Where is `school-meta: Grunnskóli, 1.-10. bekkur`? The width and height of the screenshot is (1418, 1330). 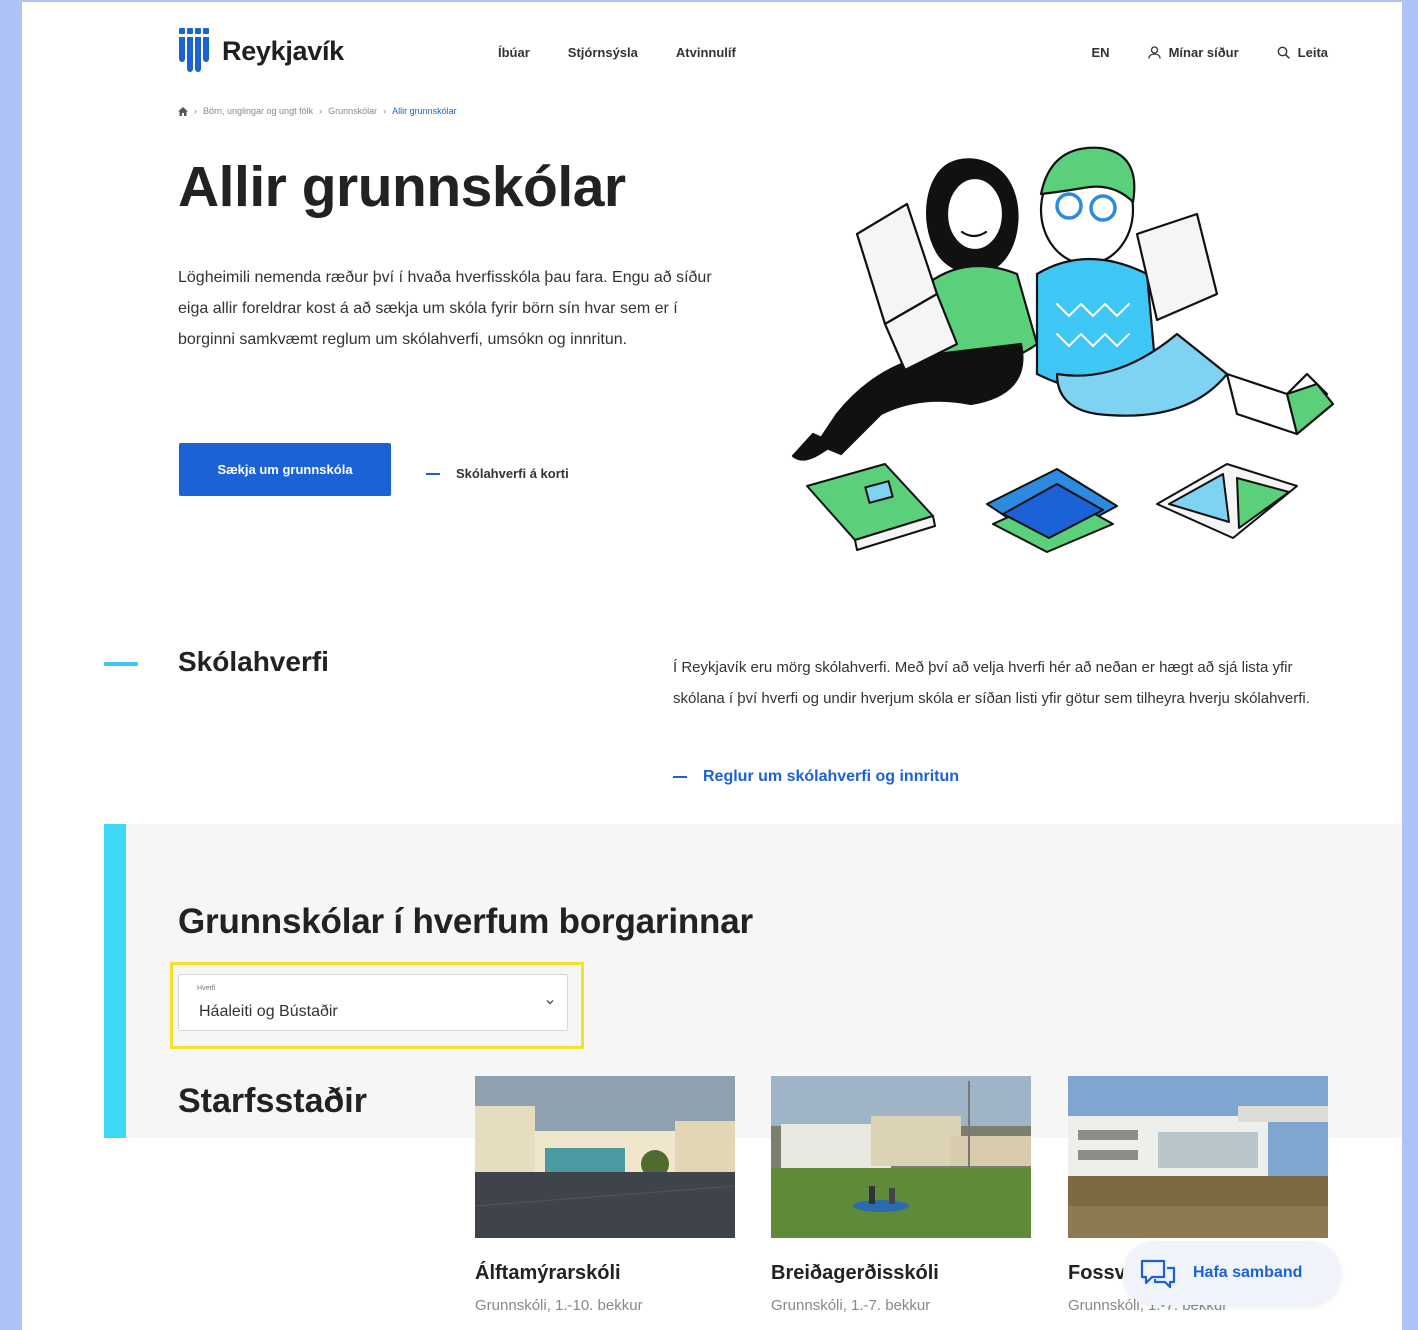 school-meta: Grunnskóli, 1.-10. bekkur is located at coordinates (559, 1305).